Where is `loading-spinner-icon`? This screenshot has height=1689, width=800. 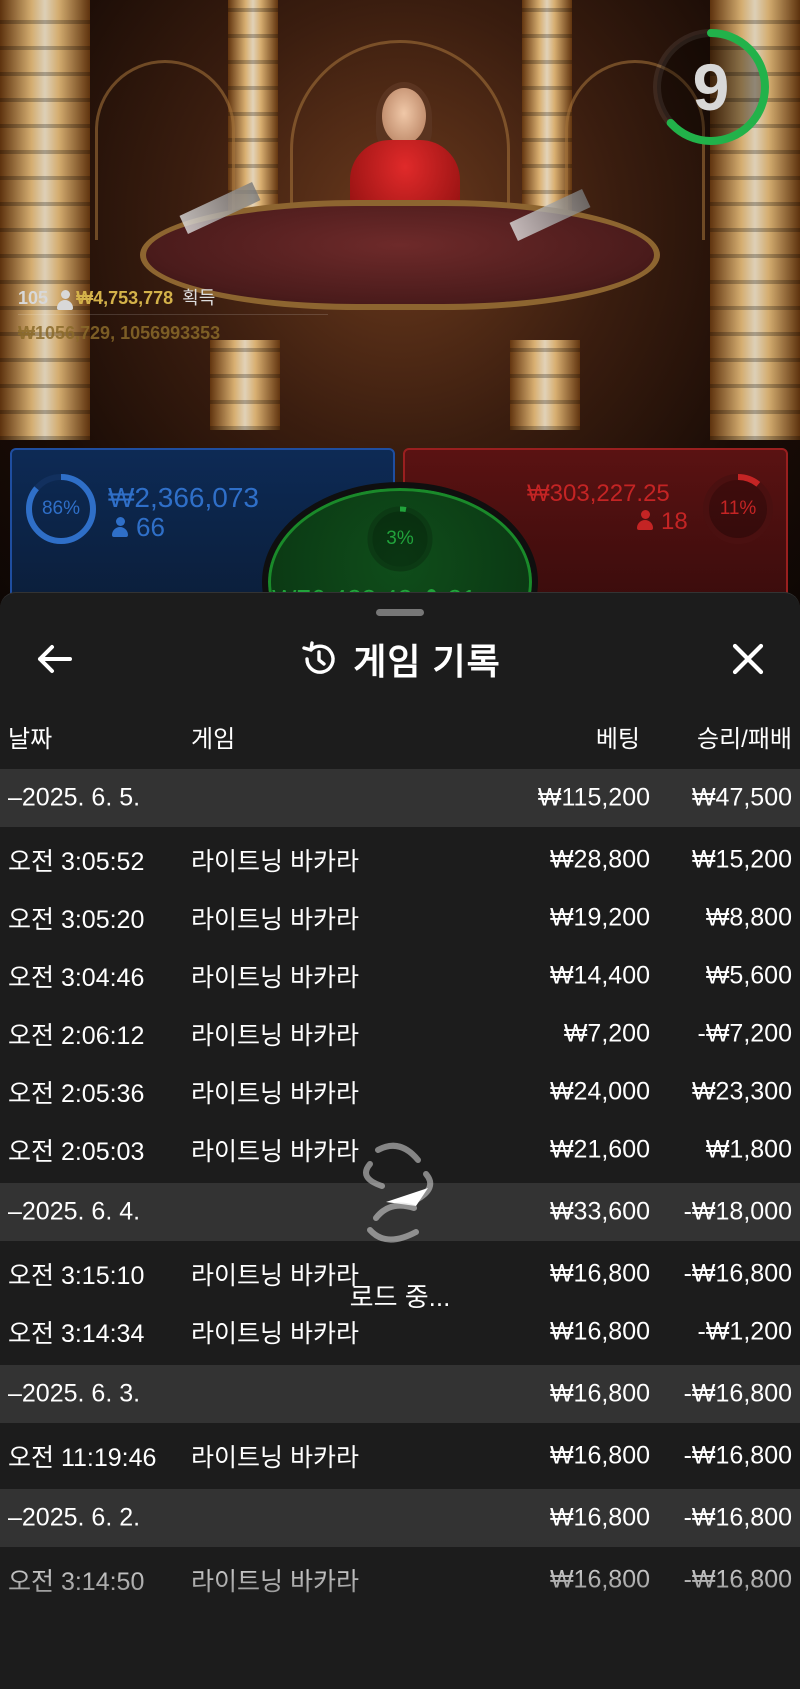
loading-spinner-icon is located at coordinates (400, 1195).